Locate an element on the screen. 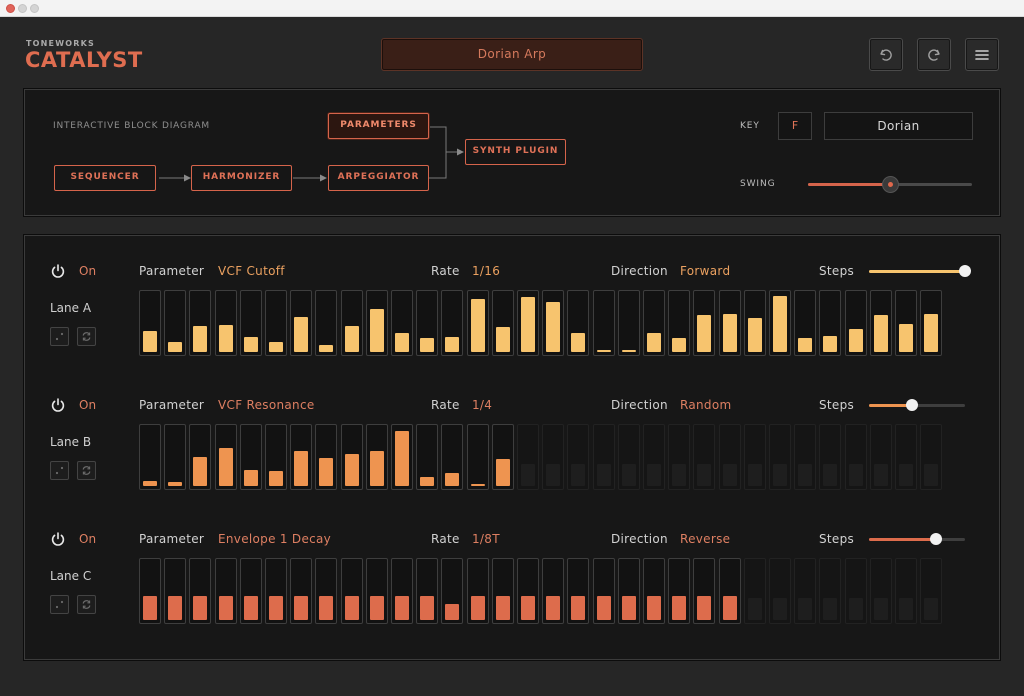 The width and height of the screenshot is (1024, 696). block-synth-plugin: SYNTH PLUGIN is located at coordinates (515, 152).